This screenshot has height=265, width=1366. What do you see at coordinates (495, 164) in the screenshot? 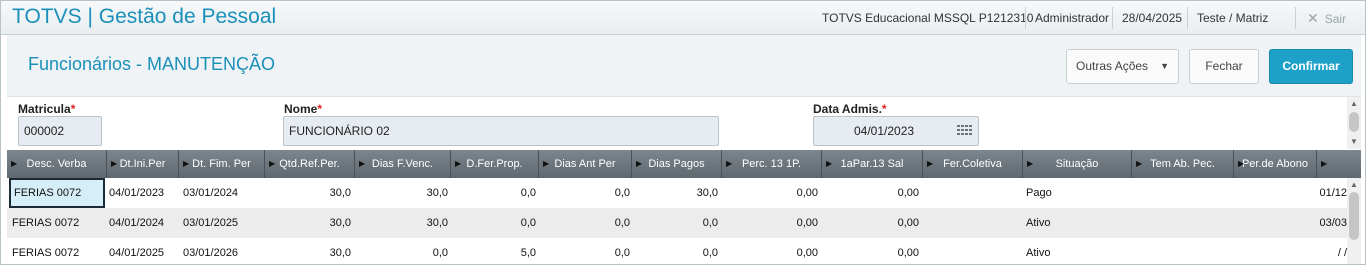
I see `column-header: ▶ D.Fer.Prop.` at bounding box center [495, 164].